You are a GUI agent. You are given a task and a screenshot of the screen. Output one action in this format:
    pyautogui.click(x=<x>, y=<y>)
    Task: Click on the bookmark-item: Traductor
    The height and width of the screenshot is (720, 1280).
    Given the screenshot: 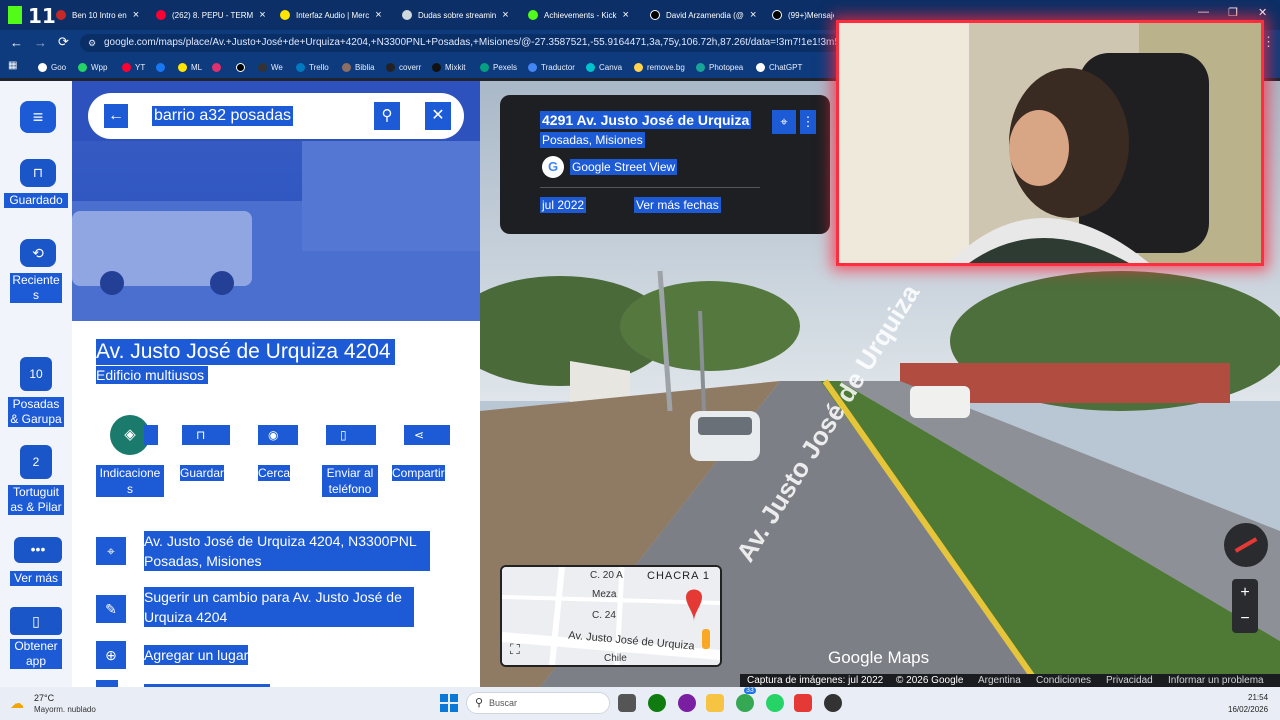 What is the action you would take?
    pyautogui.click(x=551, y=67)
    